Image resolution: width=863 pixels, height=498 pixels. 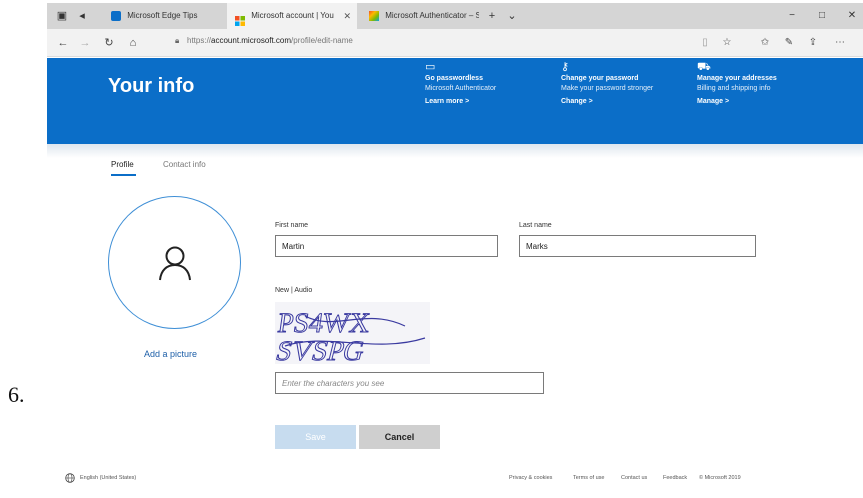 What do you see at coordinates (293, 290) in the screenshot?
I see `captcha-options-label: New | Audio` at bounding box center [293, 290].